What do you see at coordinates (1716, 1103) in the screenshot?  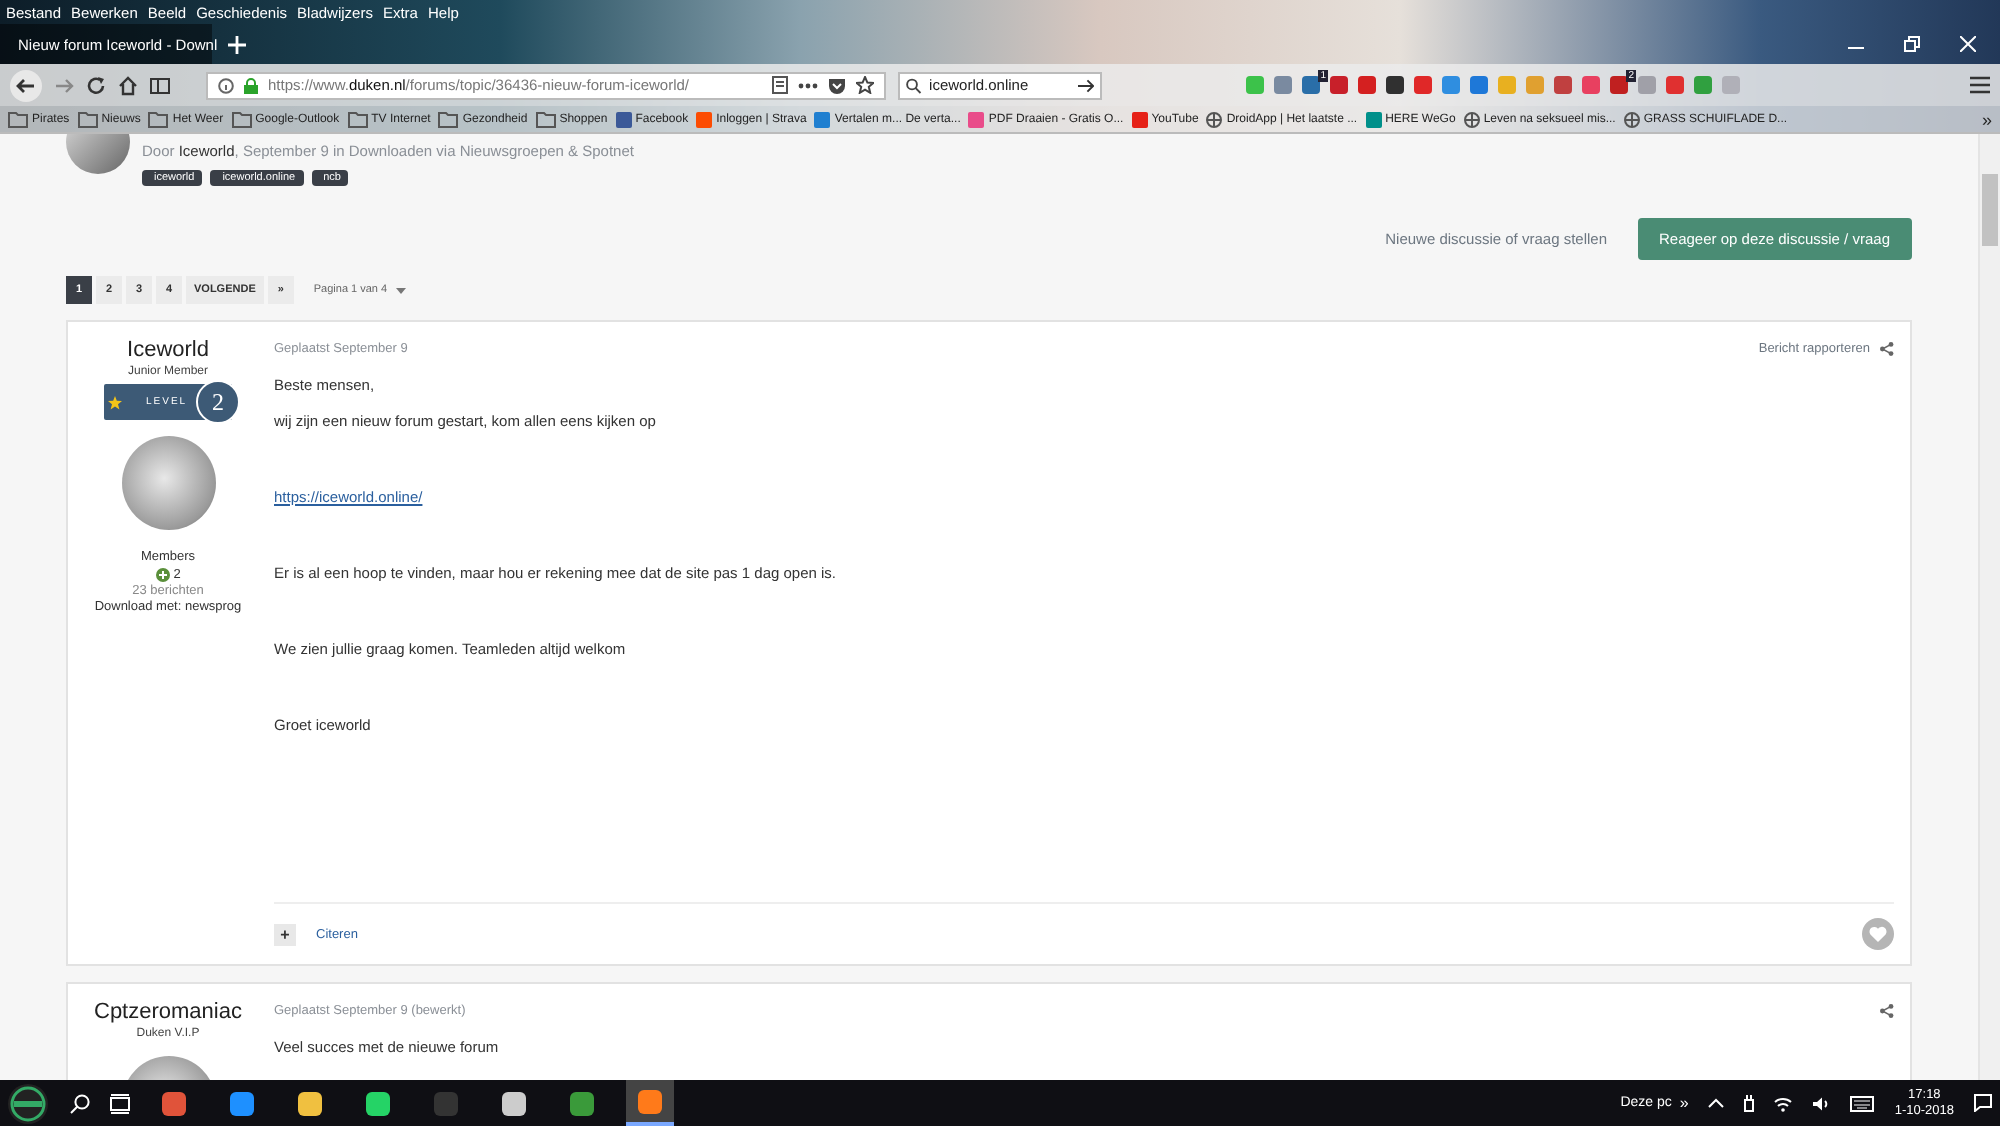 I see `chevron-up-icon` at bounding box center [1716, 1103].